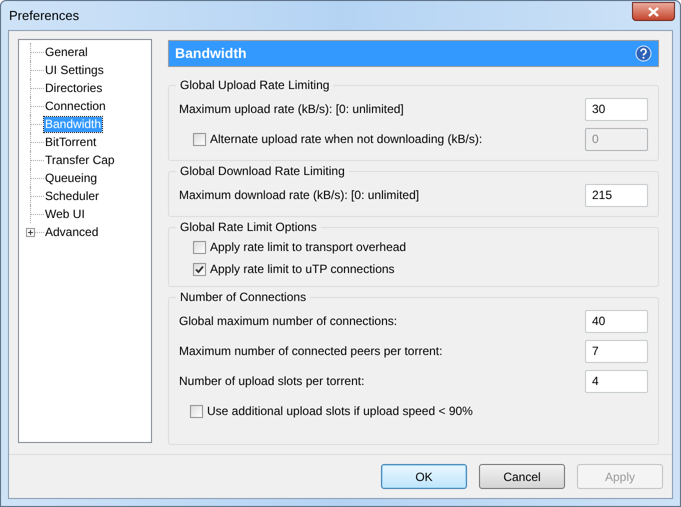 Image resolution: width=681 pixels, height=507 pixels. Describe the element at coordinates (616, 109) in the screenshot. I see `input-field: 30` at that location.